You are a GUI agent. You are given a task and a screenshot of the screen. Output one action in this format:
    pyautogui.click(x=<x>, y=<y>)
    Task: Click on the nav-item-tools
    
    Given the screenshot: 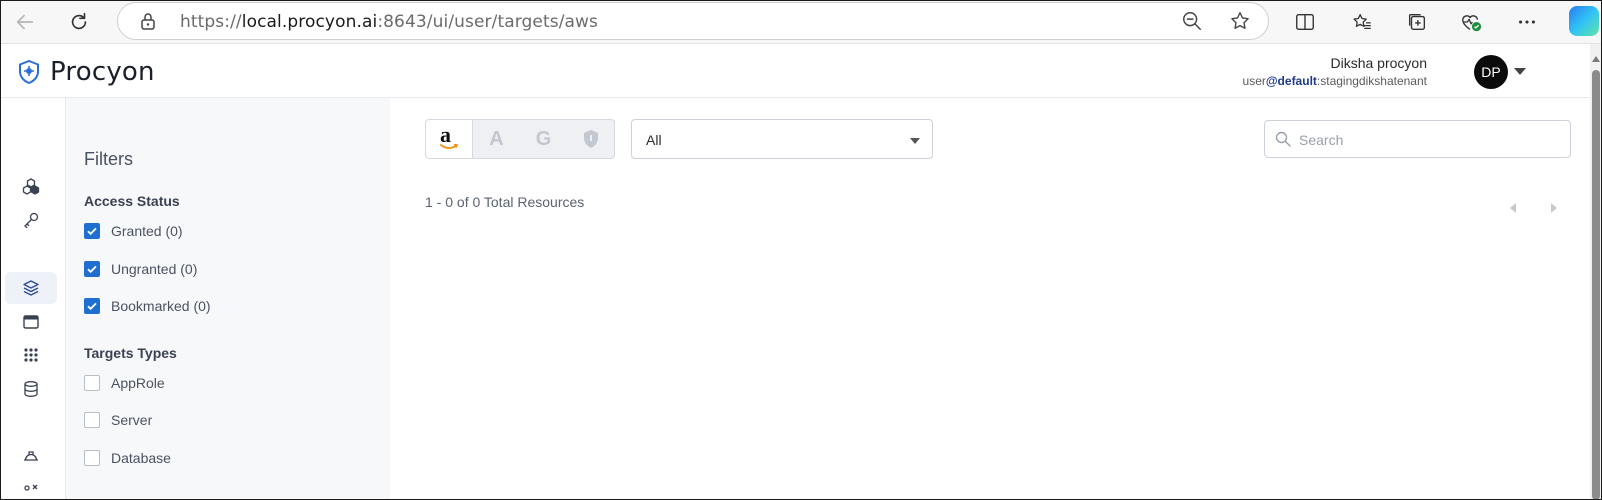 What is the action you would take?
    pyautogui.click(x=31, y=487)
    